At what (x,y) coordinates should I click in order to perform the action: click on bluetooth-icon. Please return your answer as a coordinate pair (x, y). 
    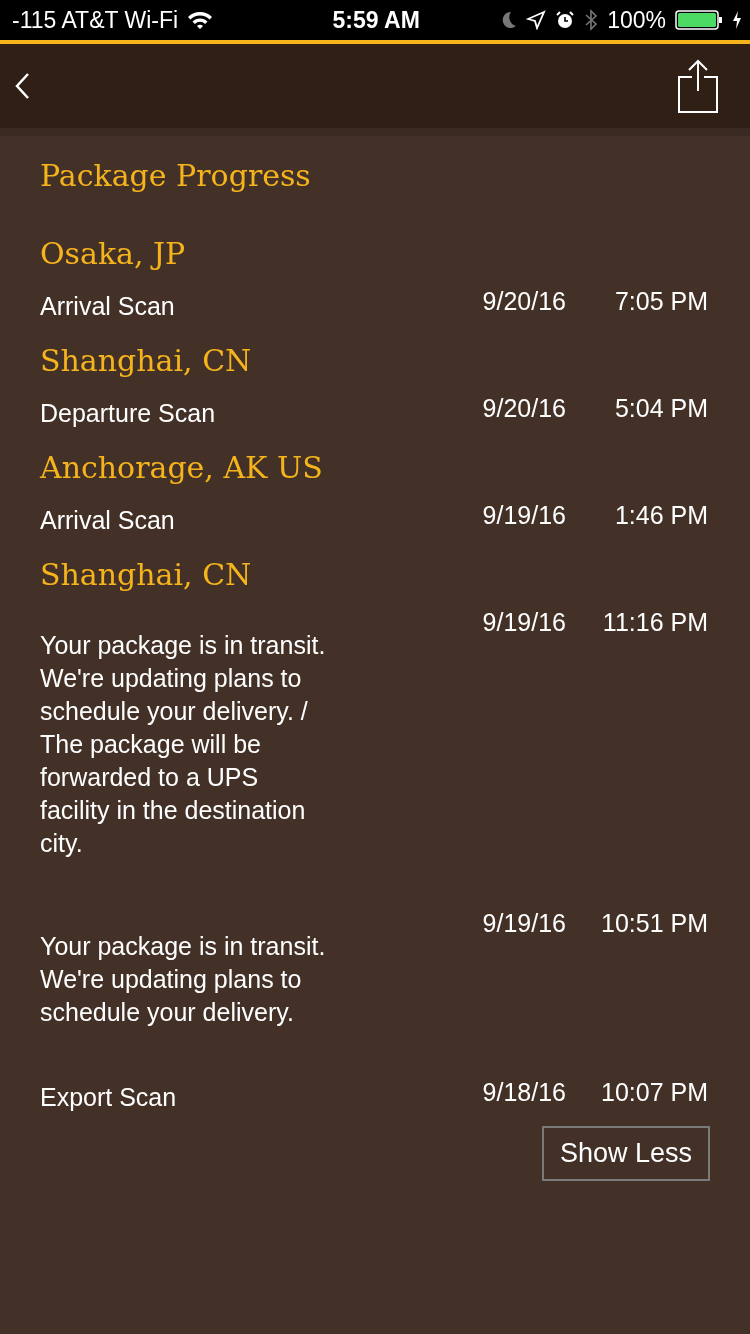
    Looking at the image, I should click on (591, 20).